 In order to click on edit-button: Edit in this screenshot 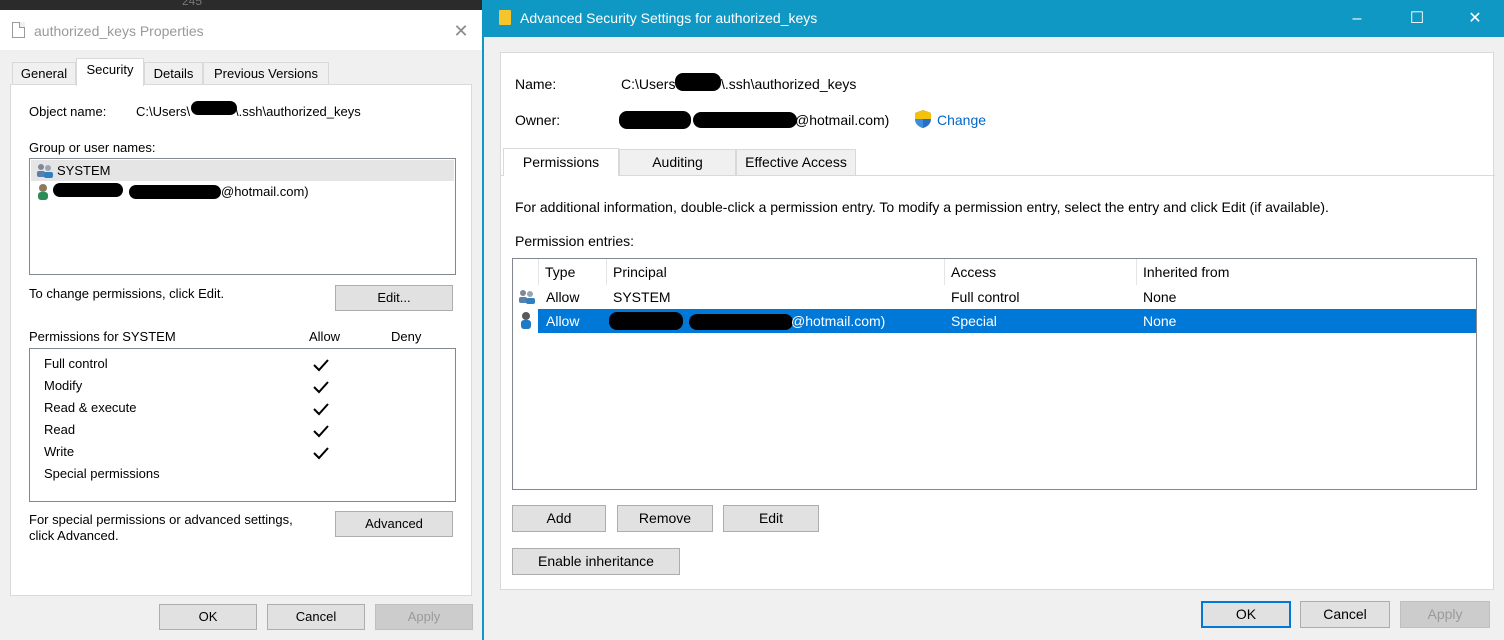, I will do `click(771, 518)`.